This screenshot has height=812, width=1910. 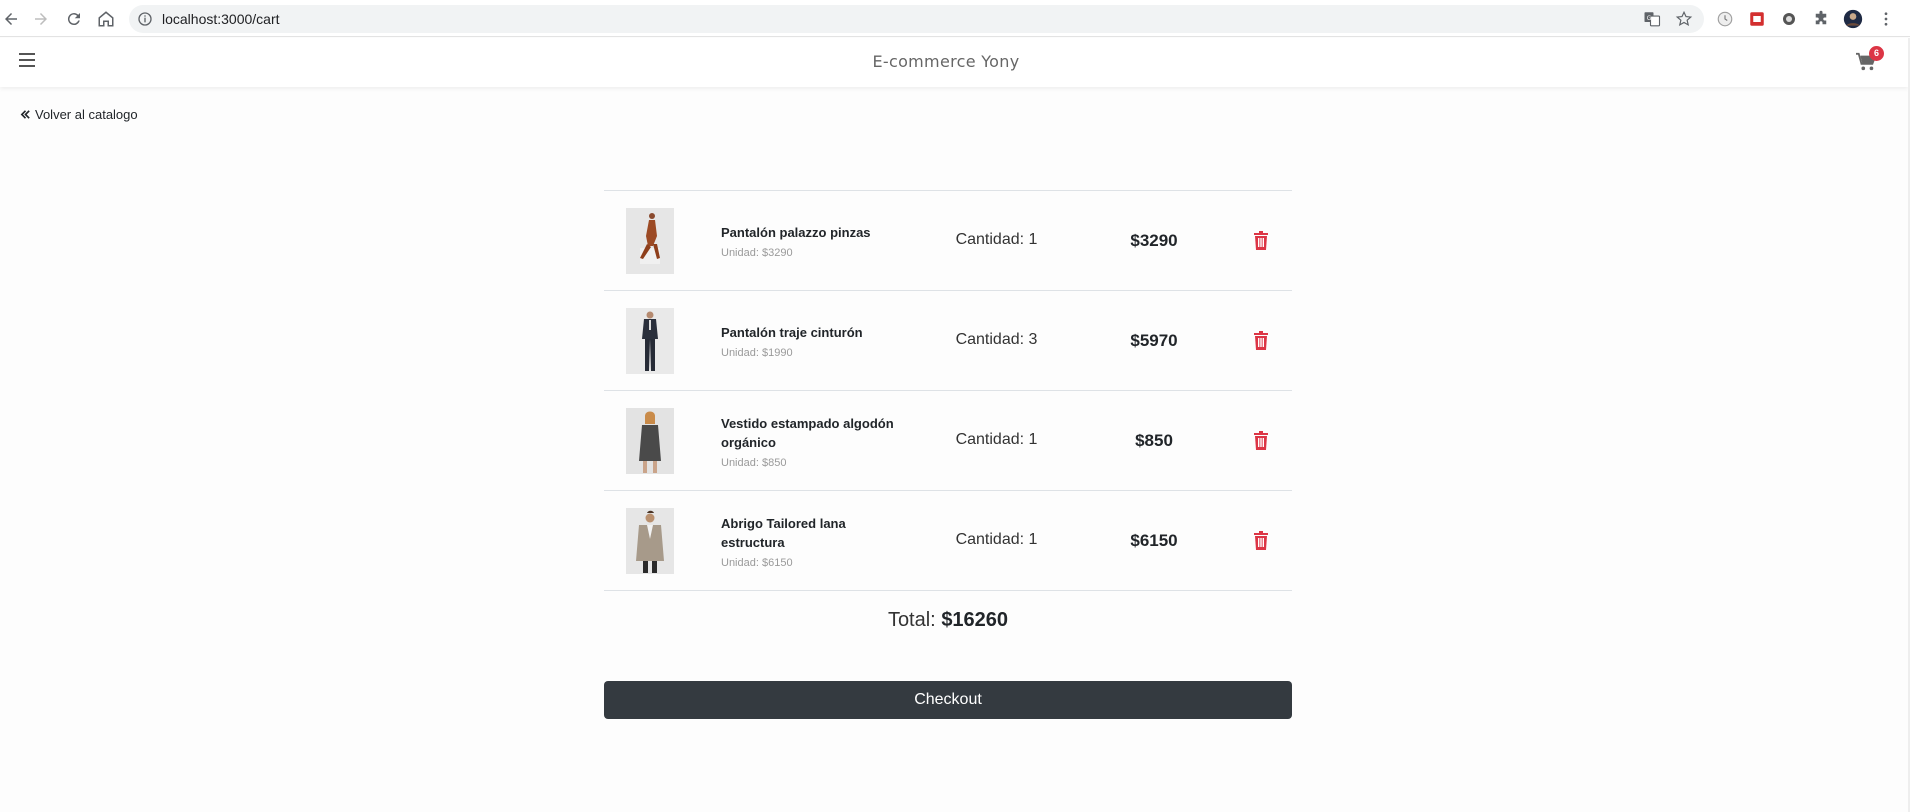 I want to click on svg-text: G, so click(x=1649, y=18).